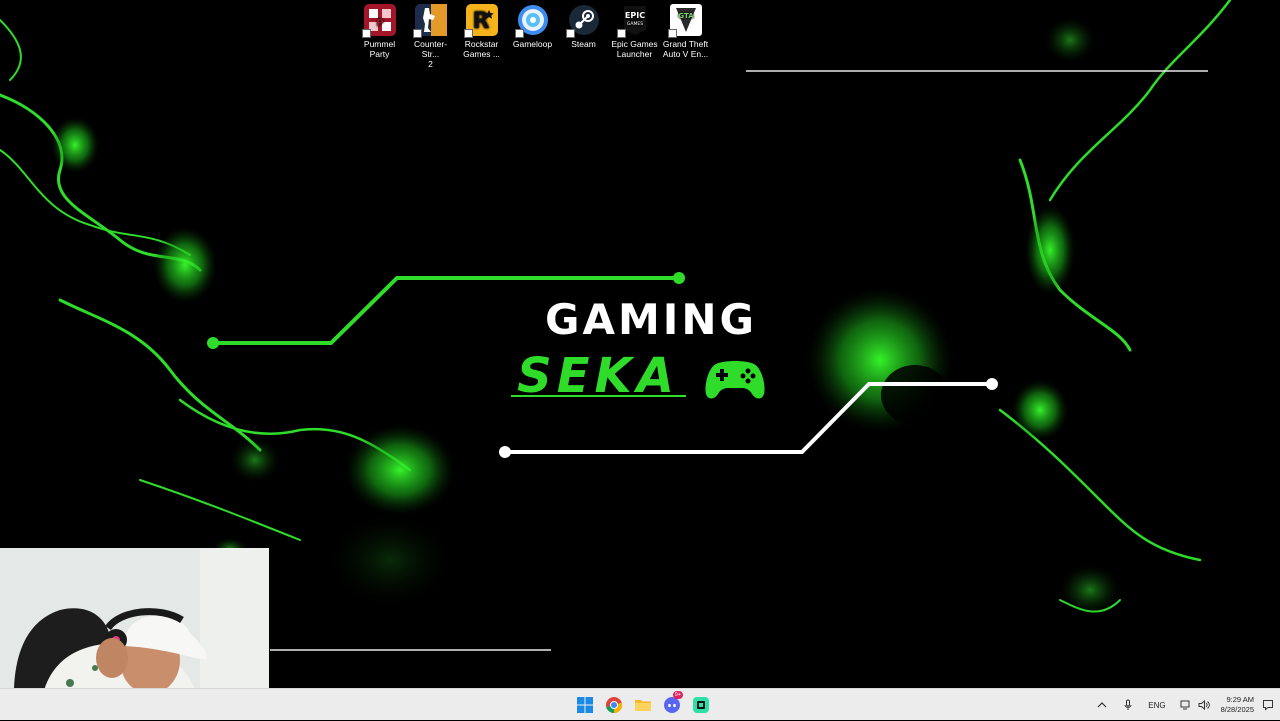  I want to click on desktop-icon-label: Pummel Party, so click(379, 49).